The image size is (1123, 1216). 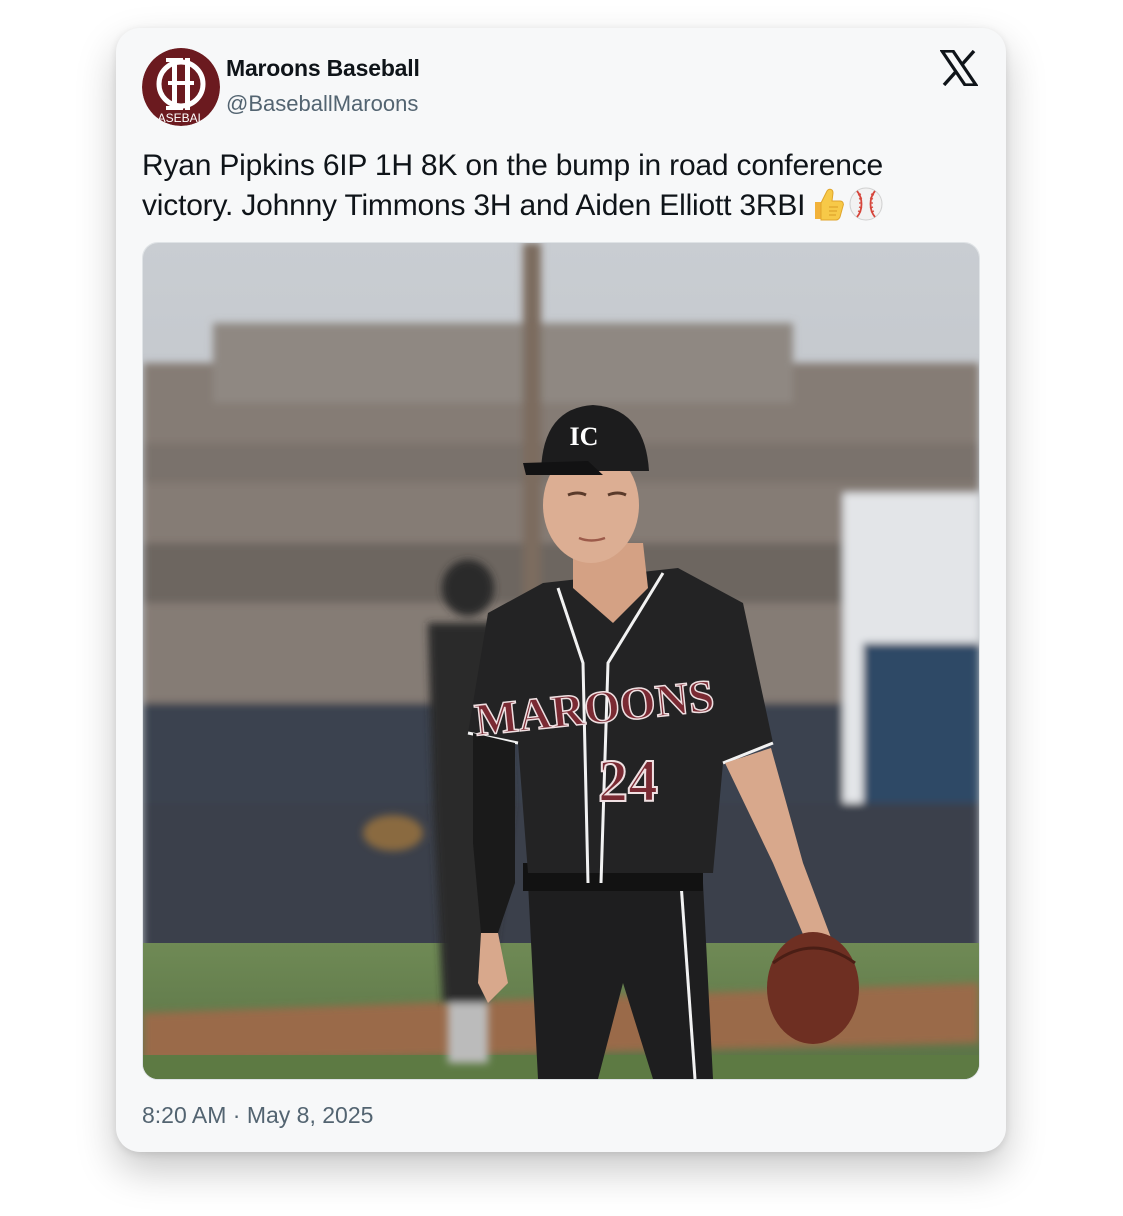 I want to click on baseball-icon, so click(x=866, y=204).